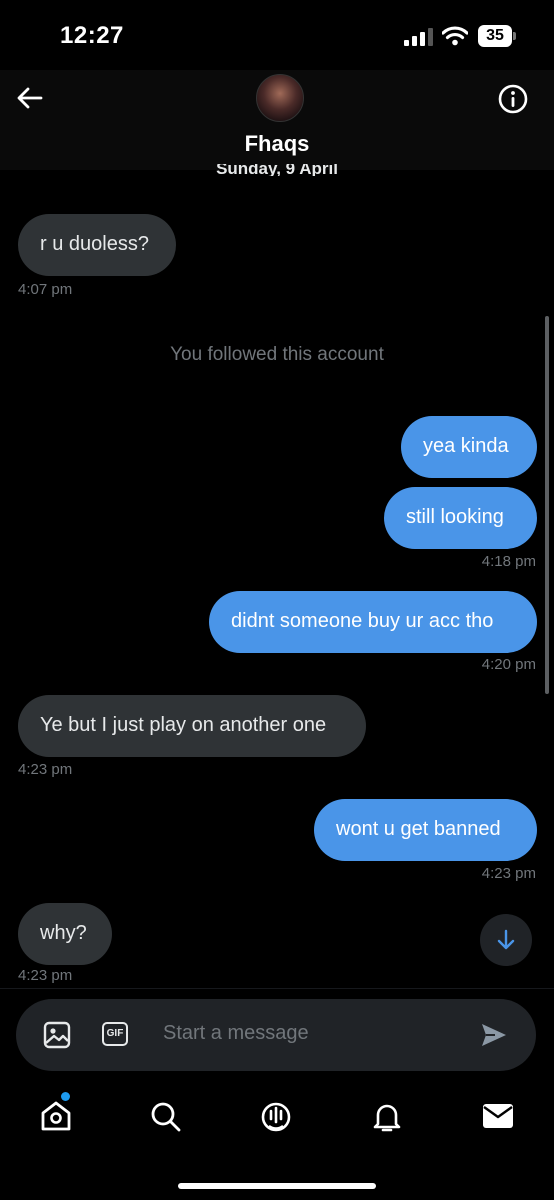 This screenshot has height=1200, width=554. What do you see at coordinates (277, 144) in the screenshot?
I see `contact-name: Fhaqs` at bounding box center [277, 144].